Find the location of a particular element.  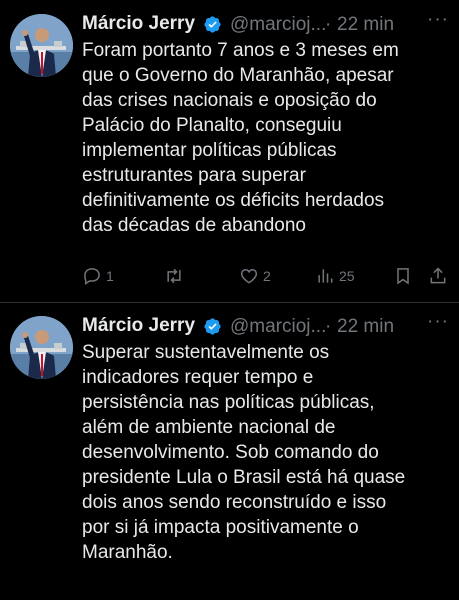

bookmark-button is located at coordinates (403, 276).